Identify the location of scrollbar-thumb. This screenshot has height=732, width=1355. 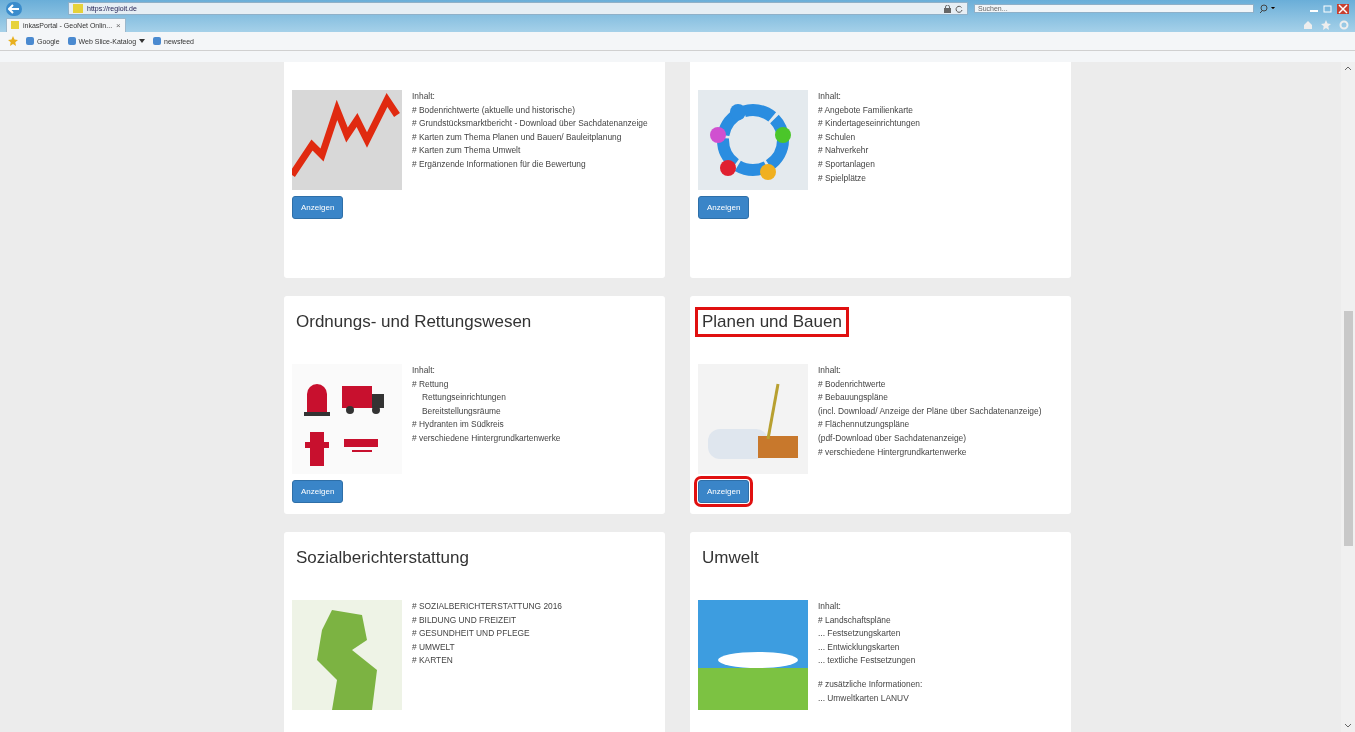
(1348, 428).